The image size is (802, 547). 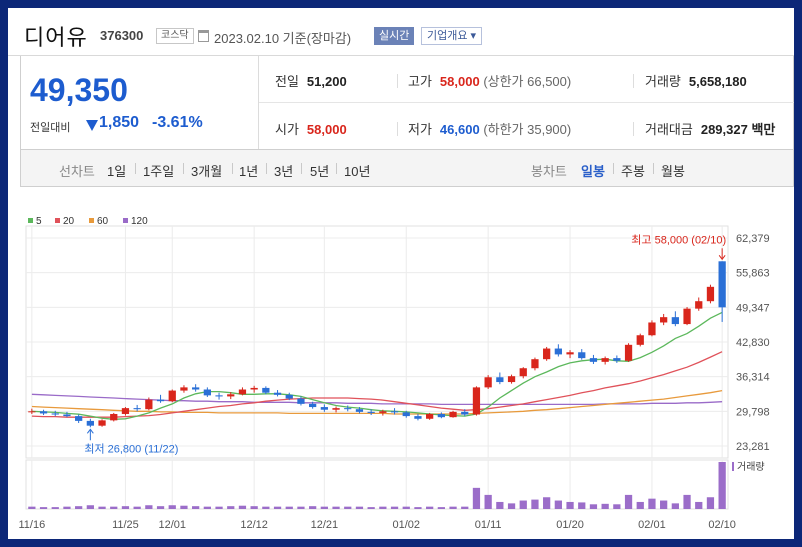 What do you see at coordinates (420, 81) in the screenshot?
I see `high-label: 고가` at bounding box center [420, 81].